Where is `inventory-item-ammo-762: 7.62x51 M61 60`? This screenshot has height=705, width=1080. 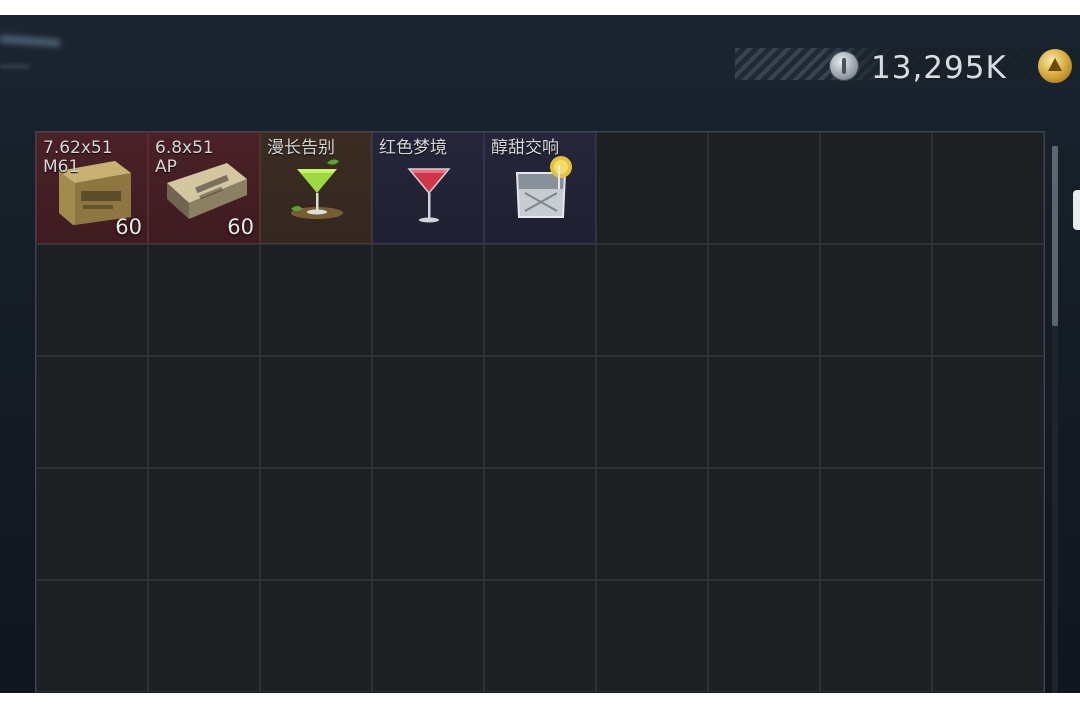 inventory-item-ammo-762: 7.62x51 M61 60 is located at coordinates (92, 188).